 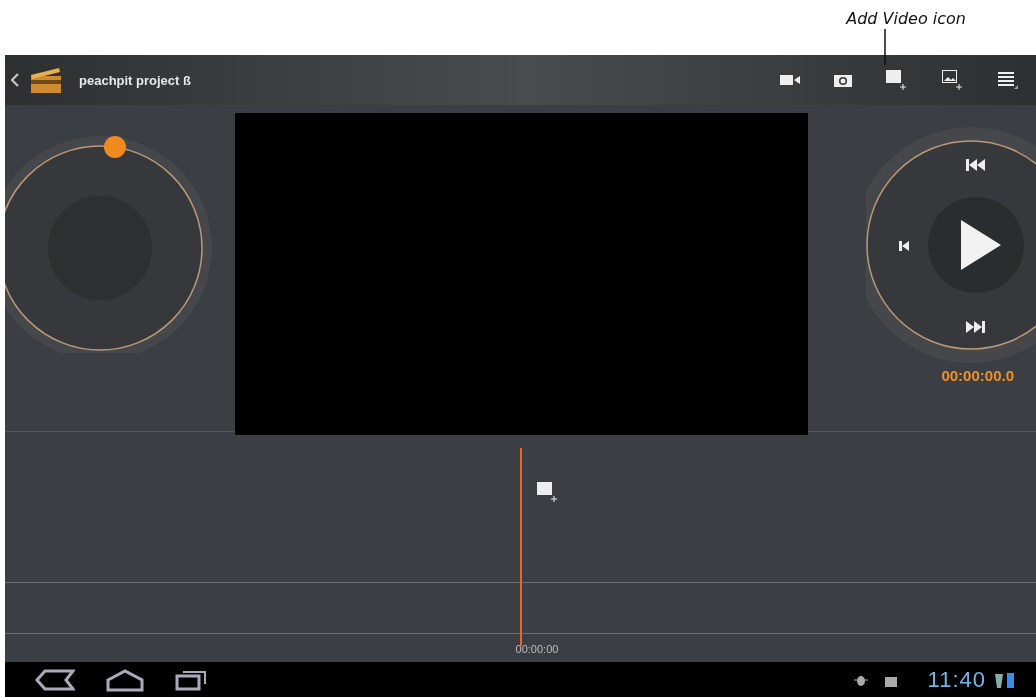 I want to click on recent-apps-icon, so click(x=191, y=679).